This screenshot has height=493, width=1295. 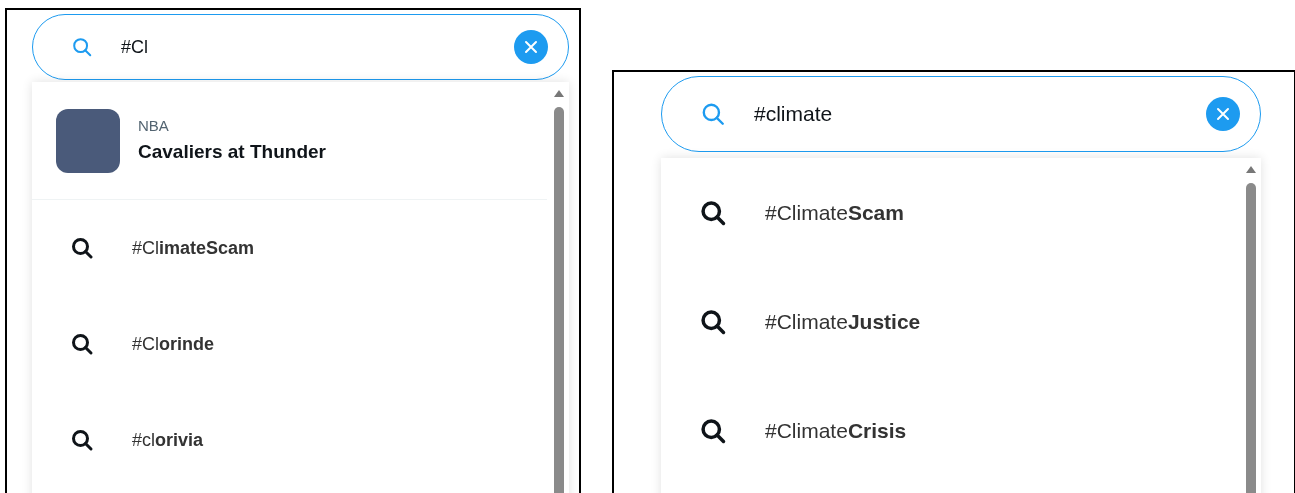 What do you see at coordinates (289, 344) in the screenshot?
I see `search-suggestion: #Clorinde` at bounding box center [289, 344].